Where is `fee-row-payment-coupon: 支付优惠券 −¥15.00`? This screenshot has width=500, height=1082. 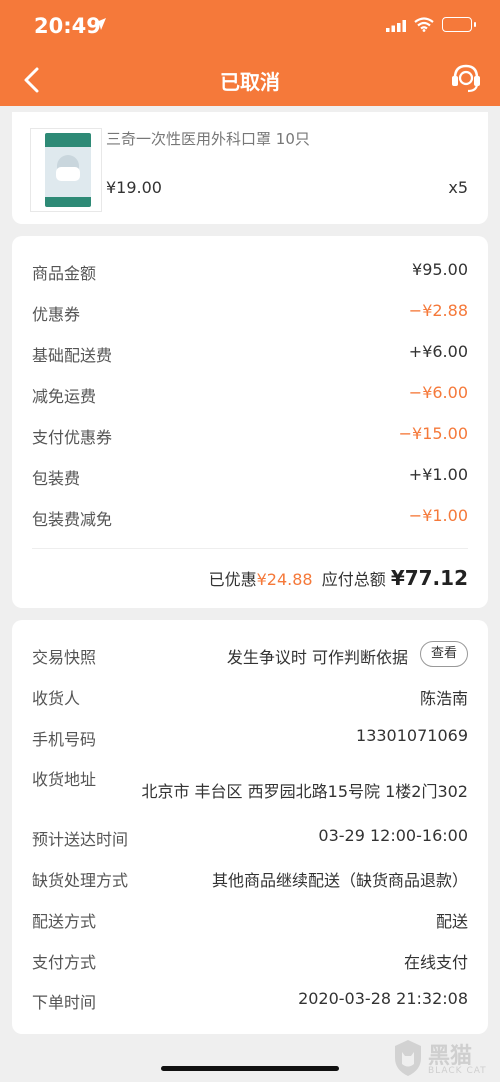 fee-row-payment-coupon: 支付优惠券 −¥15.00 is located at coordinates (250, 436).